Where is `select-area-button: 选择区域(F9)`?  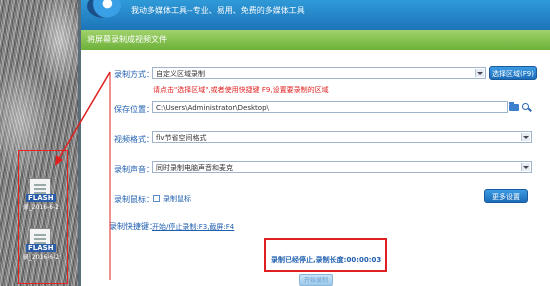
select-area-button: 选择区域(F9) is located at coordinates (513, 73).